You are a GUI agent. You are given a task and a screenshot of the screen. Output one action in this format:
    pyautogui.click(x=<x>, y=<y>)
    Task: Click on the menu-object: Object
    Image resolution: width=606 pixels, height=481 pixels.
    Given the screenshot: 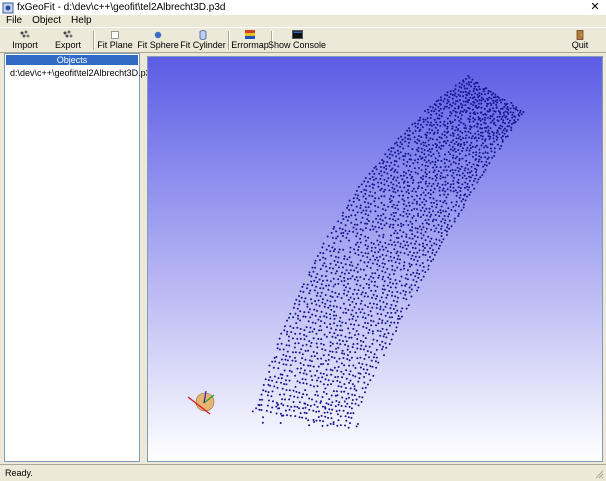 What is the action you would take?
    pyautogui.click(x=46, y=21)
    